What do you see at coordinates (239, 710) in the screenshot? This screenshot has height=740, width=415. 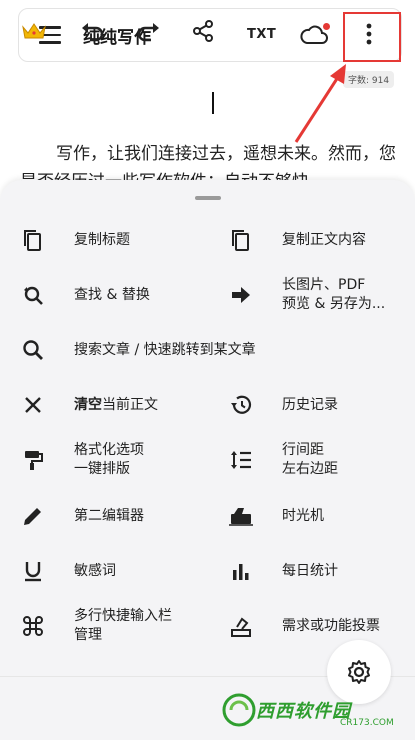 I see `watermark-logo-icon` at bounding box center [239, 710].